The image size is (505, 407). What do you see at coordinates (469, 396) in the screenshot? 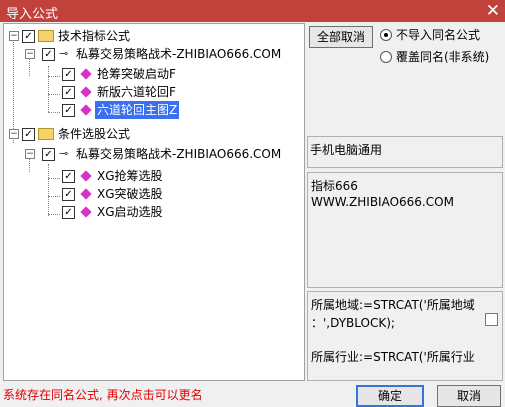
I see `cancel-button: 取消` at bounding box center [469, 396].